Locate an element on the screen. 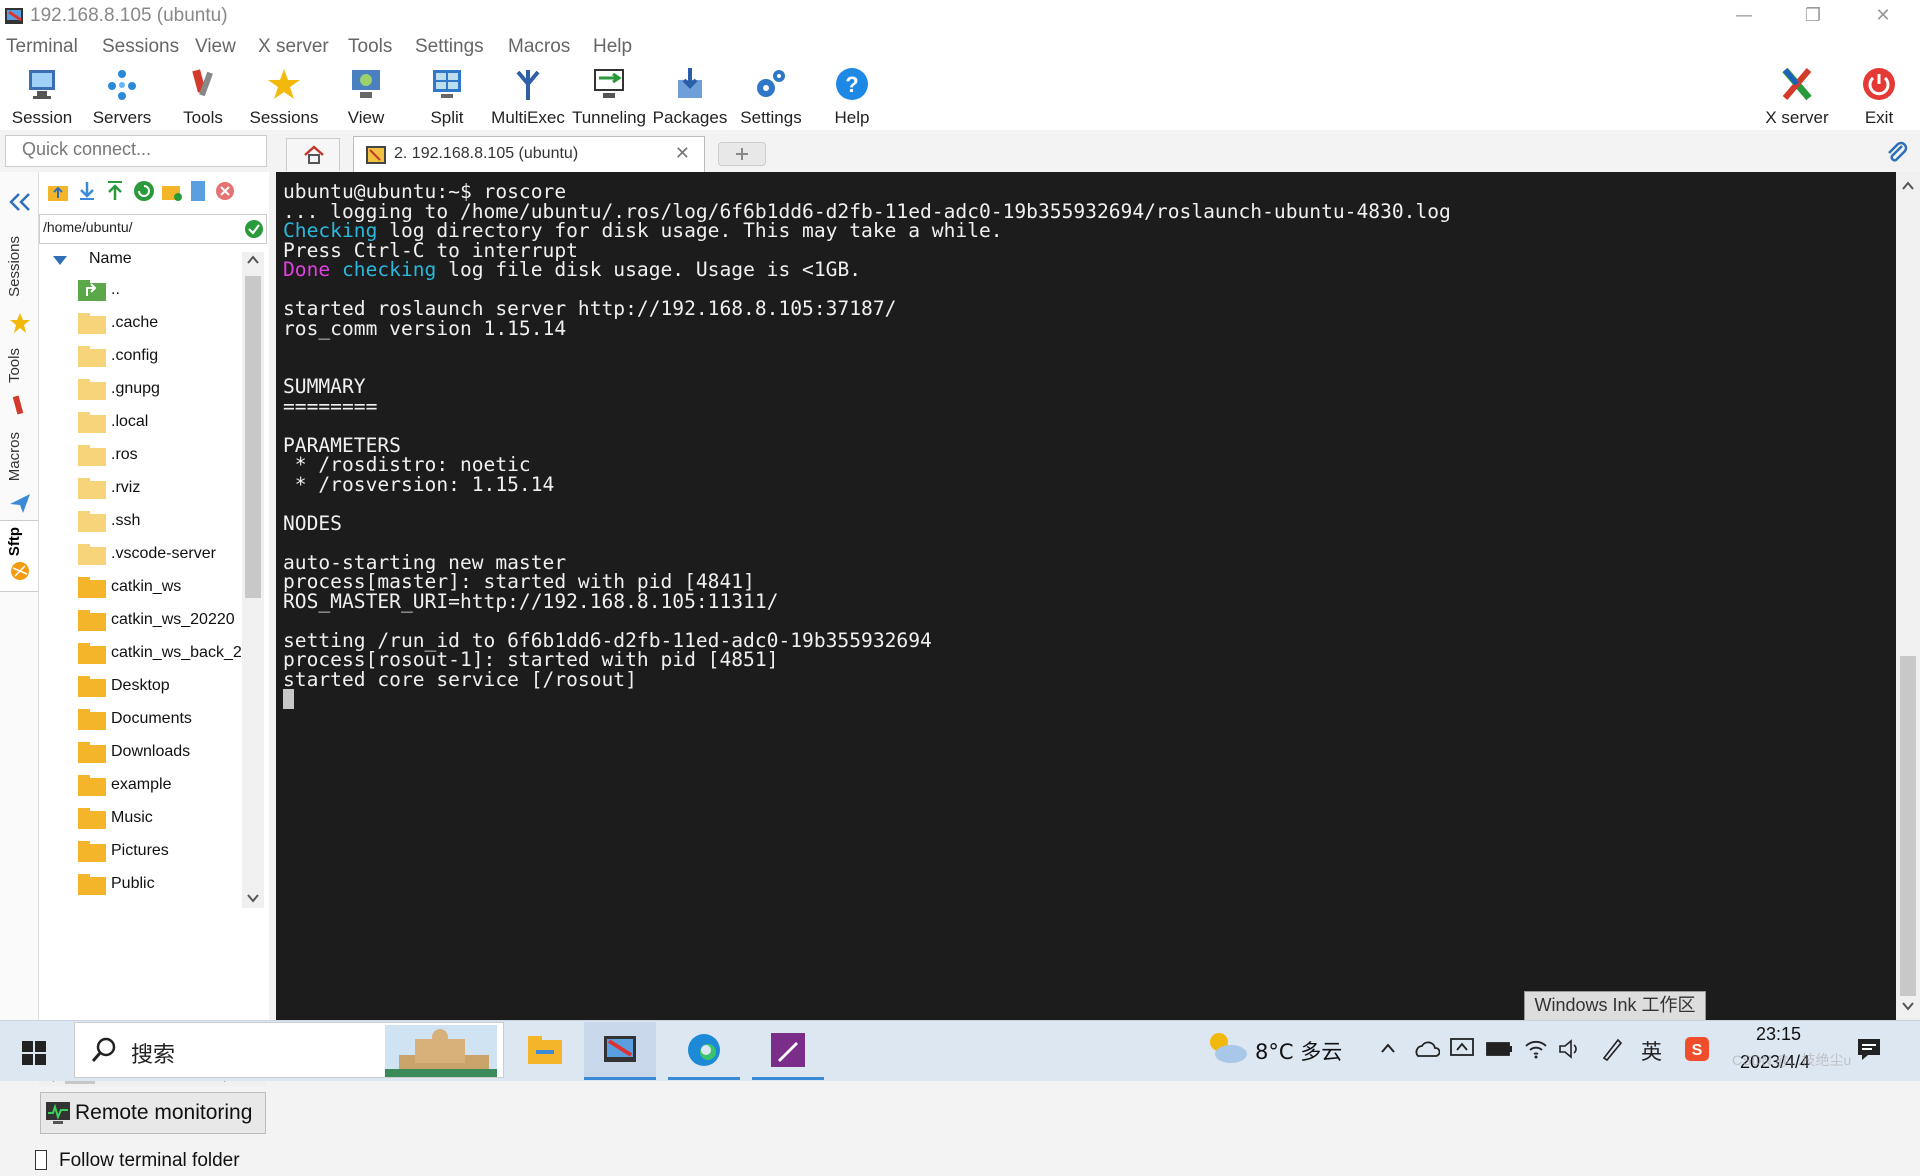  tools-button: Tools is located at coordinates (203, 97).